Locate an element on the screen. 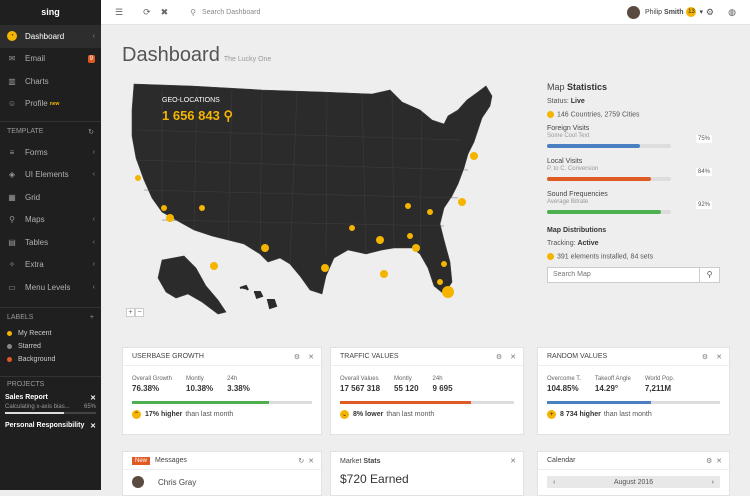  metric-progress-fill is located at coordinates (604, 212).